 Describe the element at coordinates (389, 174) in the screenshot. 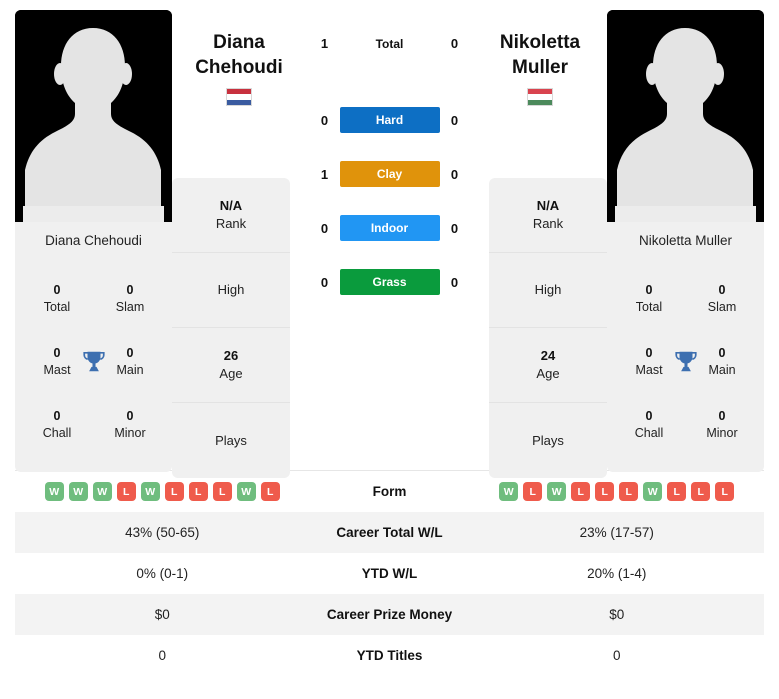

I see `h2h-clay-badge: Clay` at that location.